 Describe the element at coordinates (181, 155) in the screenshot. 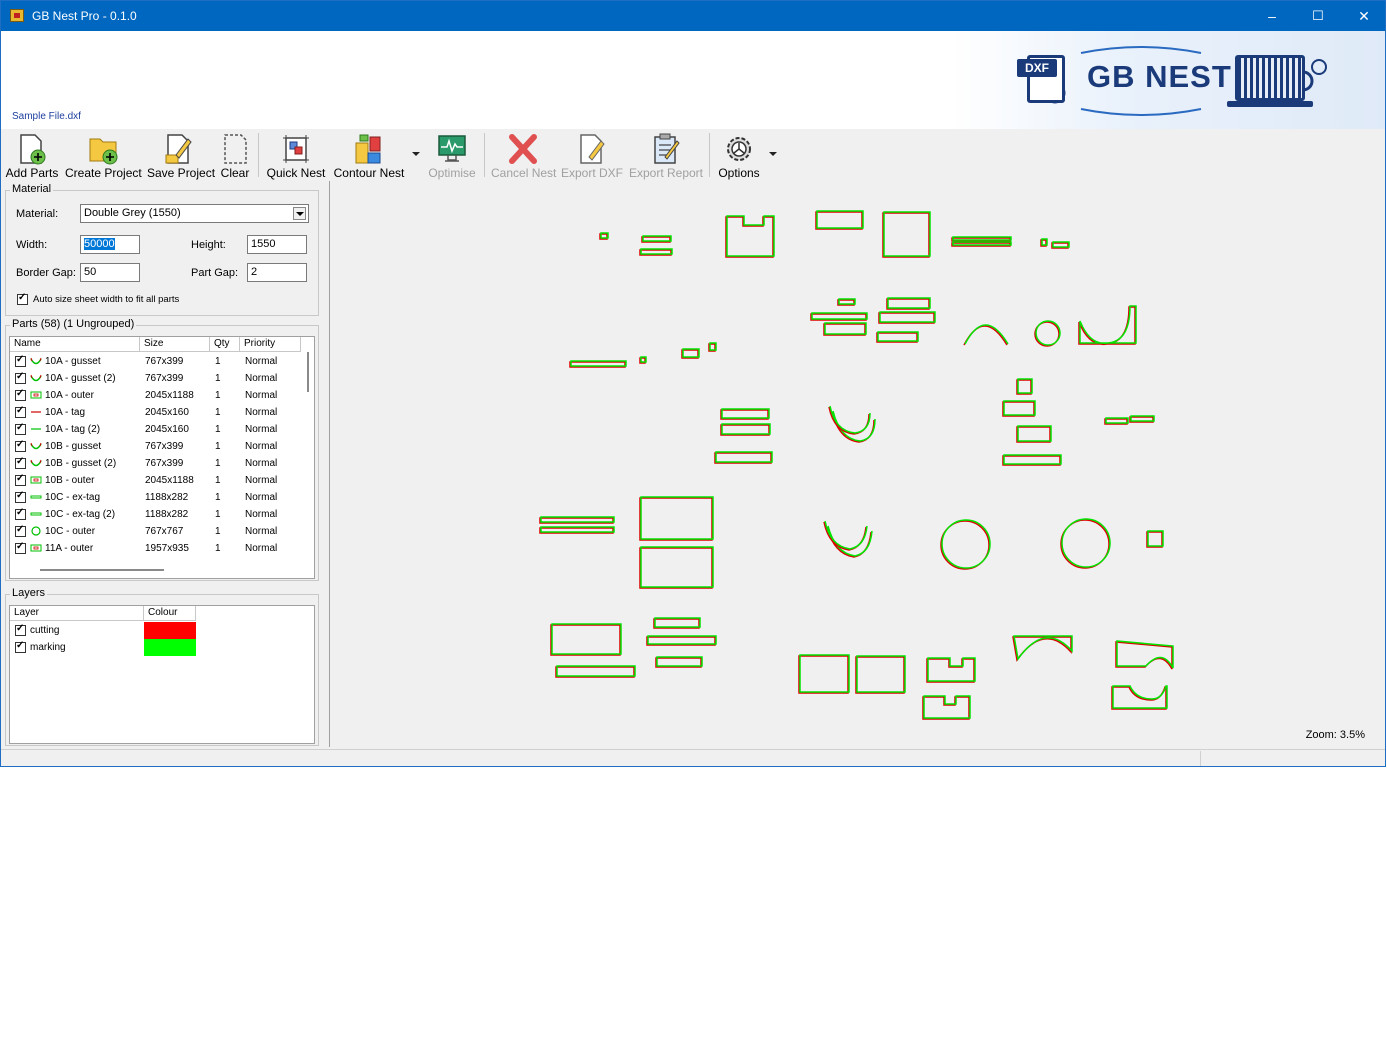

I see `save-project-button: Save Project` at that location.